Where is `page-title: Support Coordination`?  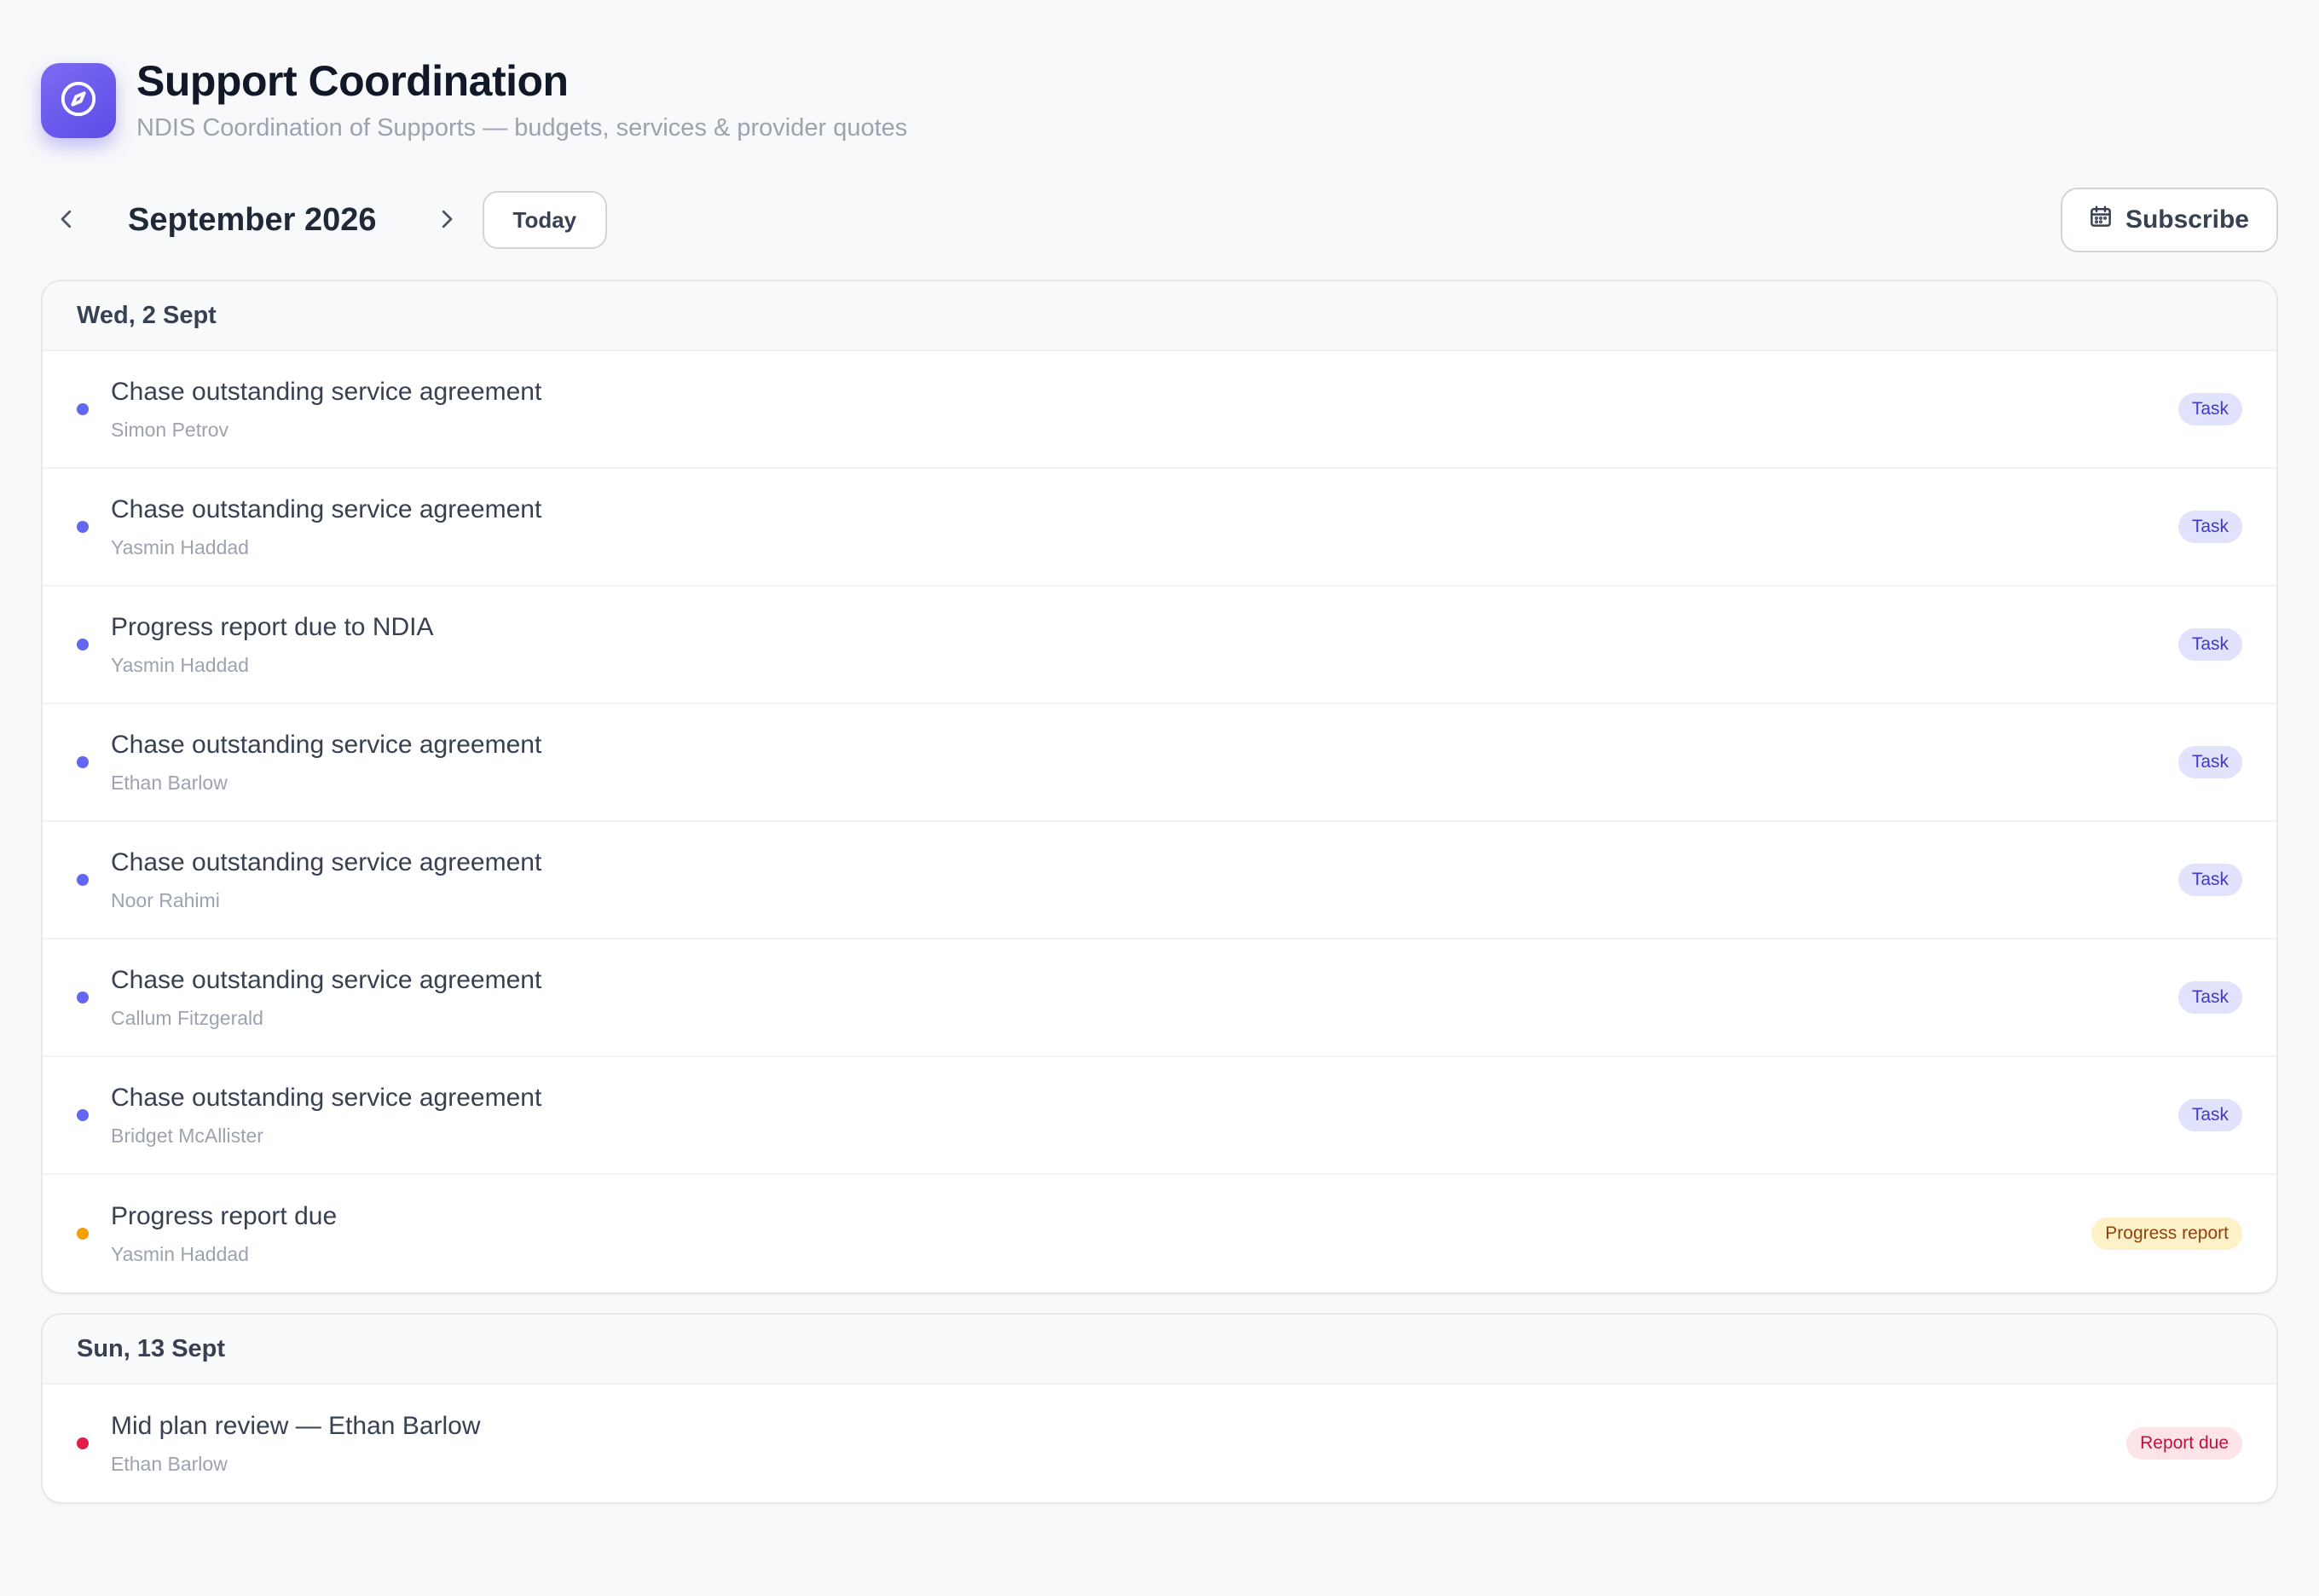 page-title: Support Coordination is located at coordinates (352, 81).